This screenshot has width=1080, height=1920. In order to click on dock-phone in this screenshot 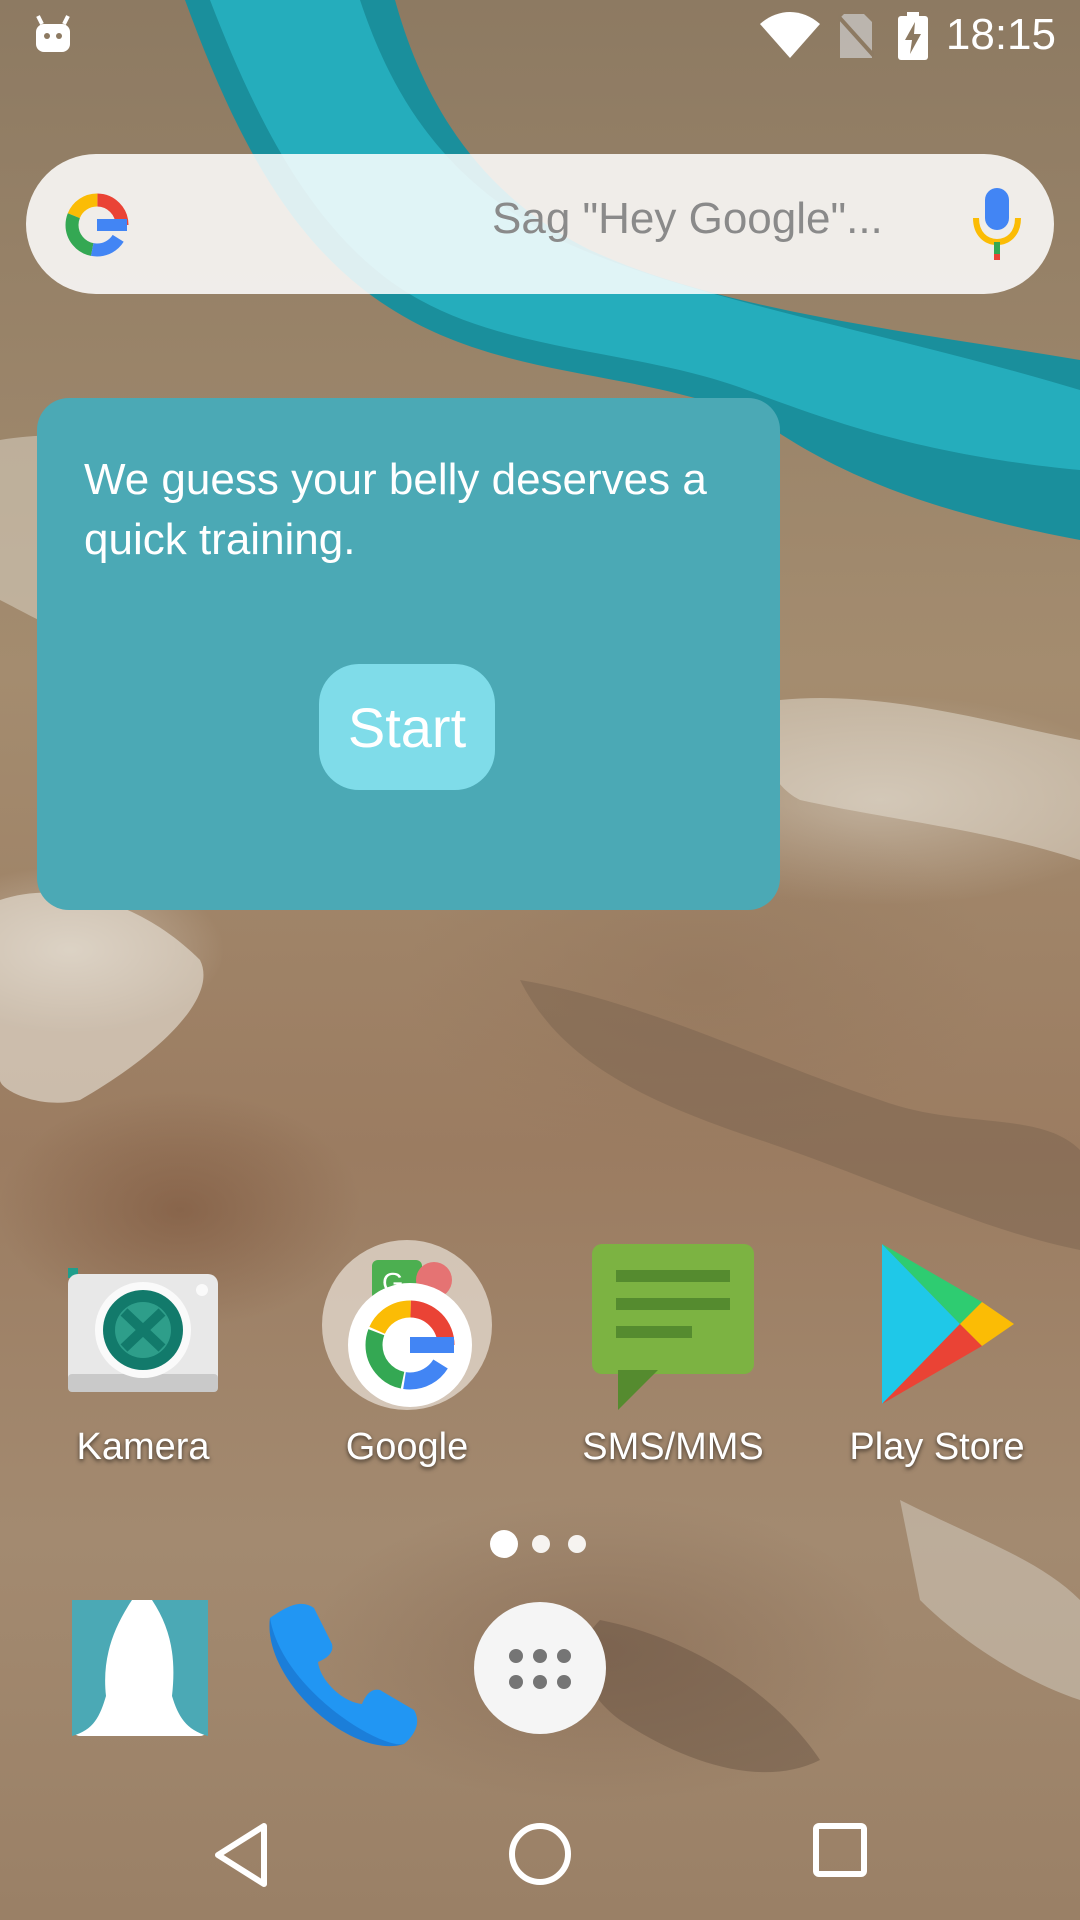, I will do `click(342, 1677)`.